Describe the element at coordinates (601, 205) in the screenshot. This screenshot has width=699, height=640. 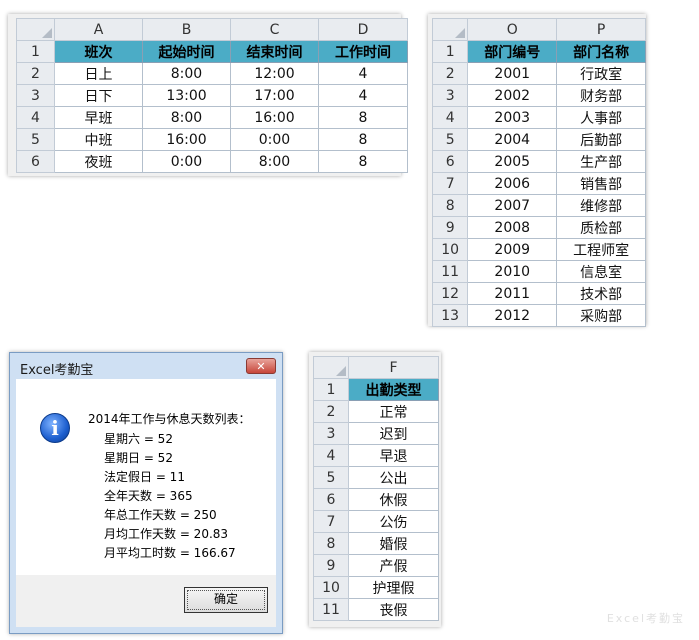
I see `cell: 维修部` at that location.